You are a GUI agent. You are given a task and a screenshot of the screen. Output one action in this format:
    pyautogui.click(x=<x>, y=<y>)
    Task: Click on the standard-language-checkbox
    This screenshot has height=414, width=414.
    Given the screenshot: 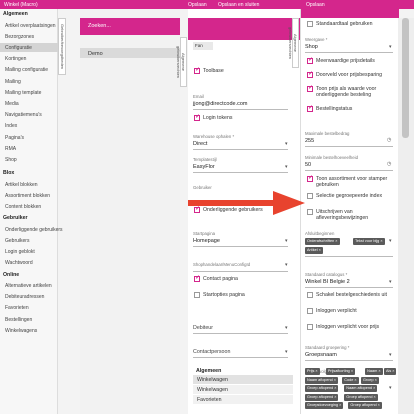 What is the action you would take?
    pyautogui.click(x=310, y=24)
    